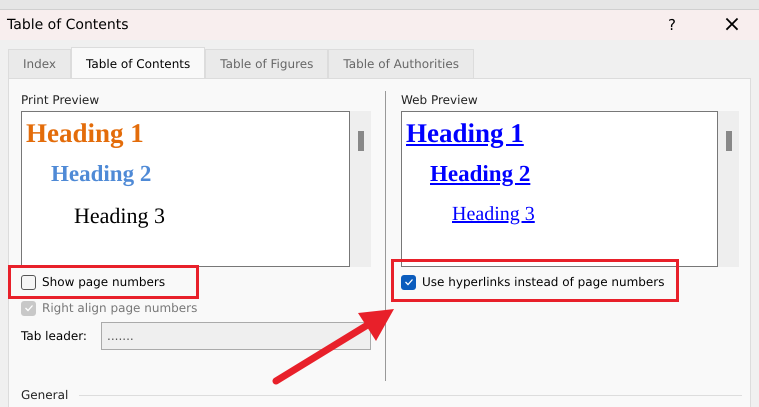  Describe the element at coordinates (266, 63) in the screenshot. I see `tab: Table of Figures` at that location.